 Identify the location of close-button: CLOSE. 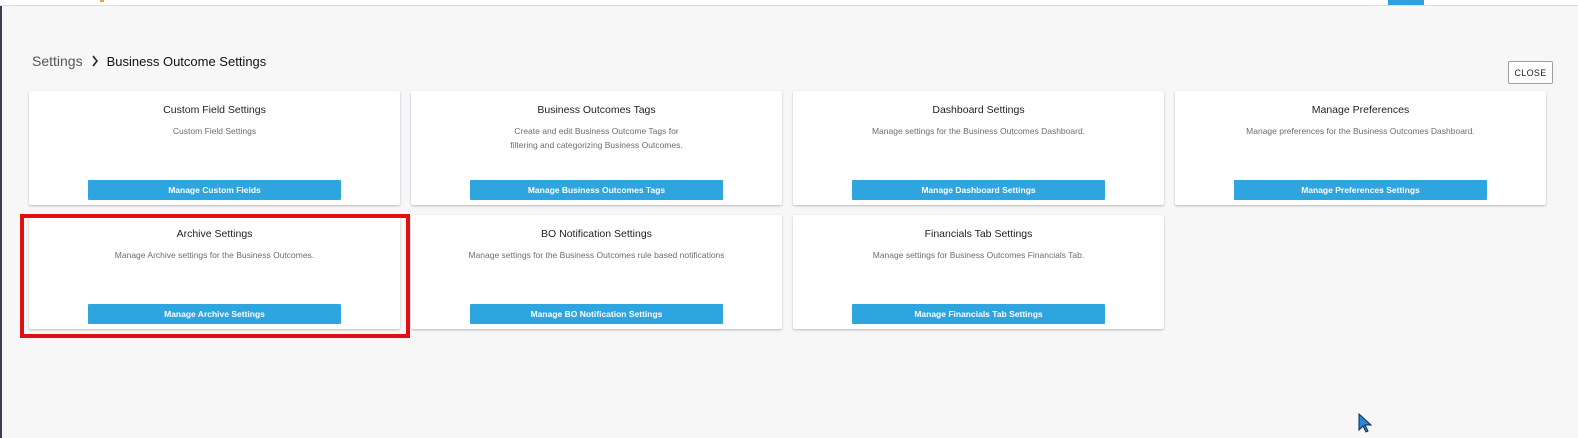
(1530, 72).